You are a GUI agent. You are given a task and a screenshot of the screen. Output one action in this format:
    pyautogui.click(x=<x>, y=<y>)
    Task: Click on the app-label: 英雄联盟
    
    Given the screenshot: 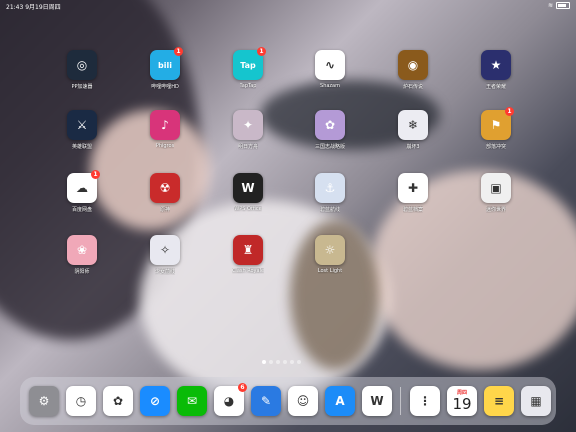 What is the action you would take?
    pyautogui.click(x=81, y=147)
    